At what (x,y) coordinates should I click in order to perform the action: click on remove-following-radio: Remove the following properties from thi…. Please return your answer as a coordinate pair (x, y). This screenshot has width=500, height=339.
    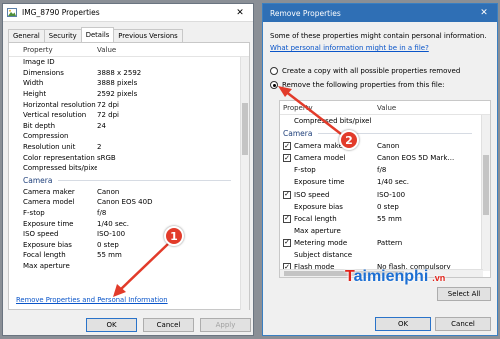
    Looking at the image, I should click on (357, 85).